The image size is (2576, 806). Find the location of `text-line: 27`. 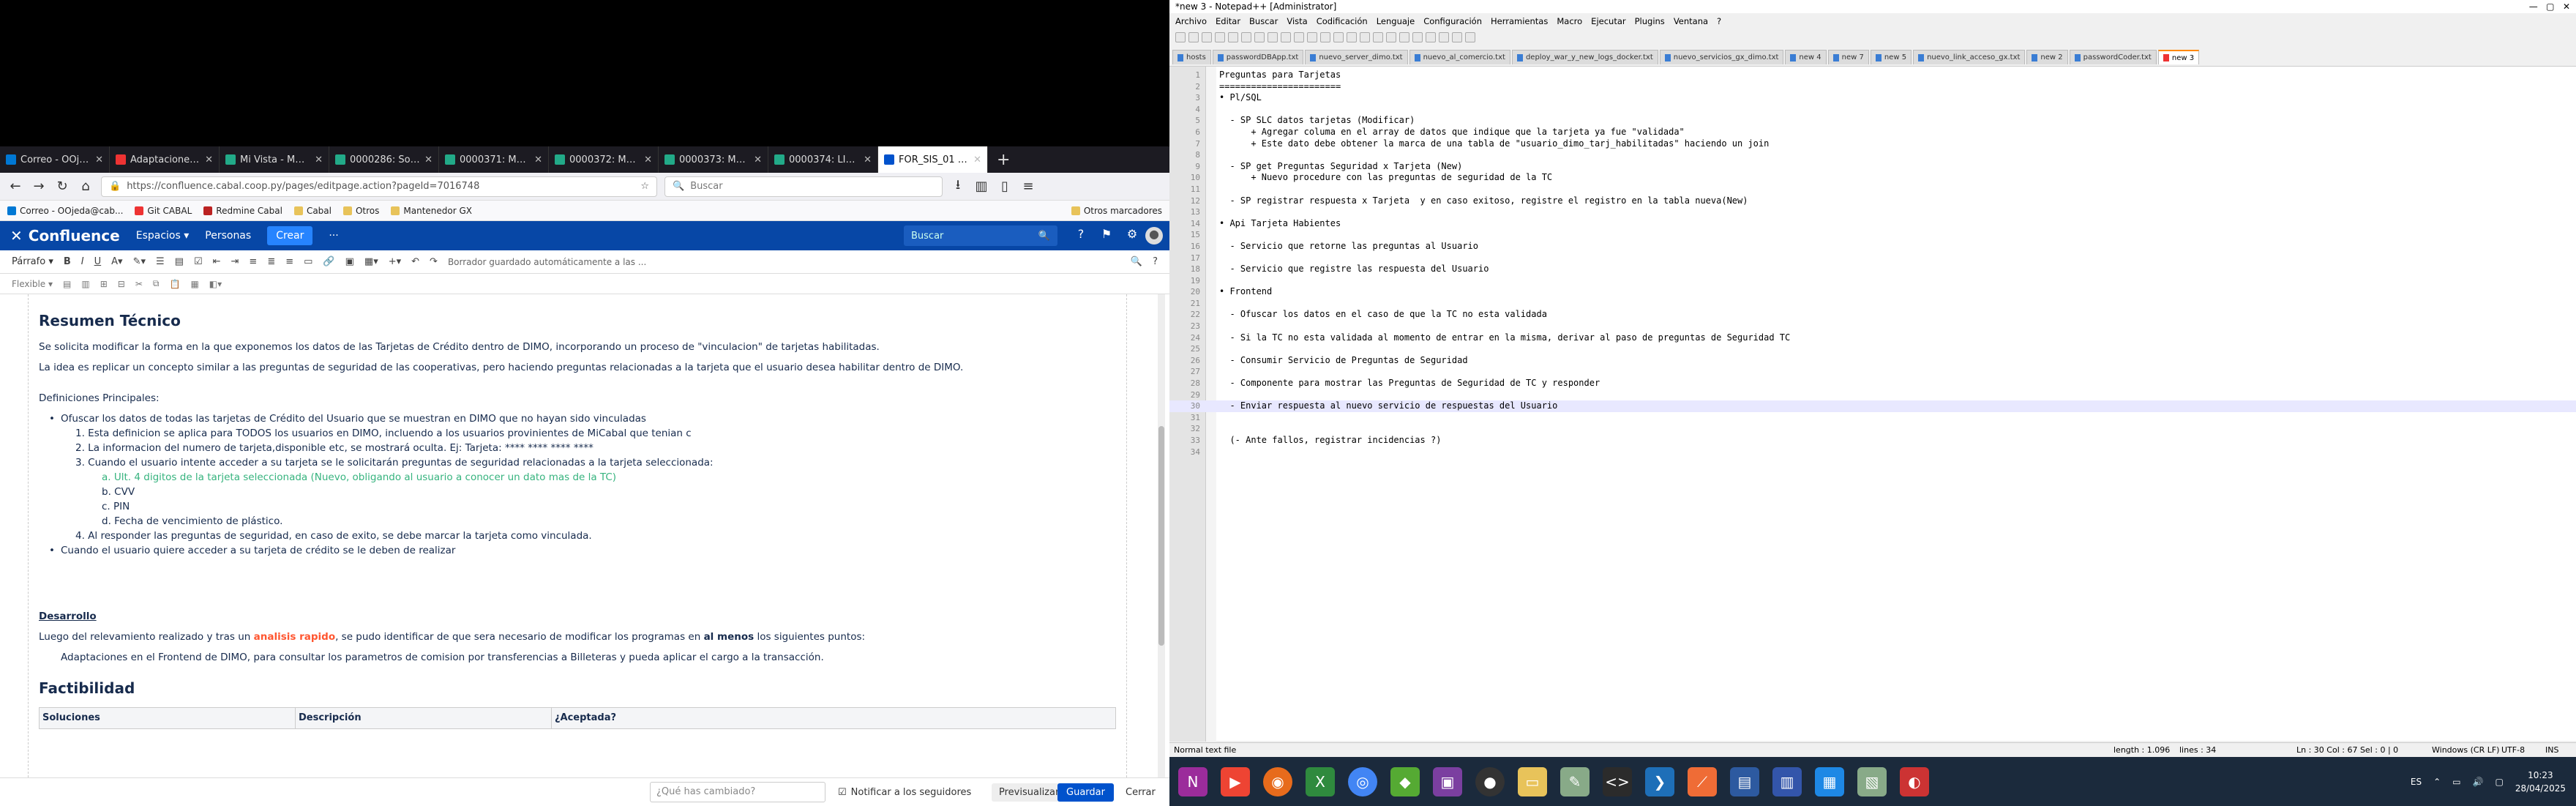

text-line: 27 is located at coordinates (1872, 372).